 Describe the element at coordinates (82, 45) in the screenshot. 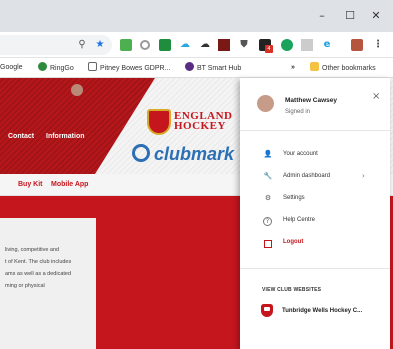

I see `search-icon: ⚲` at that location.